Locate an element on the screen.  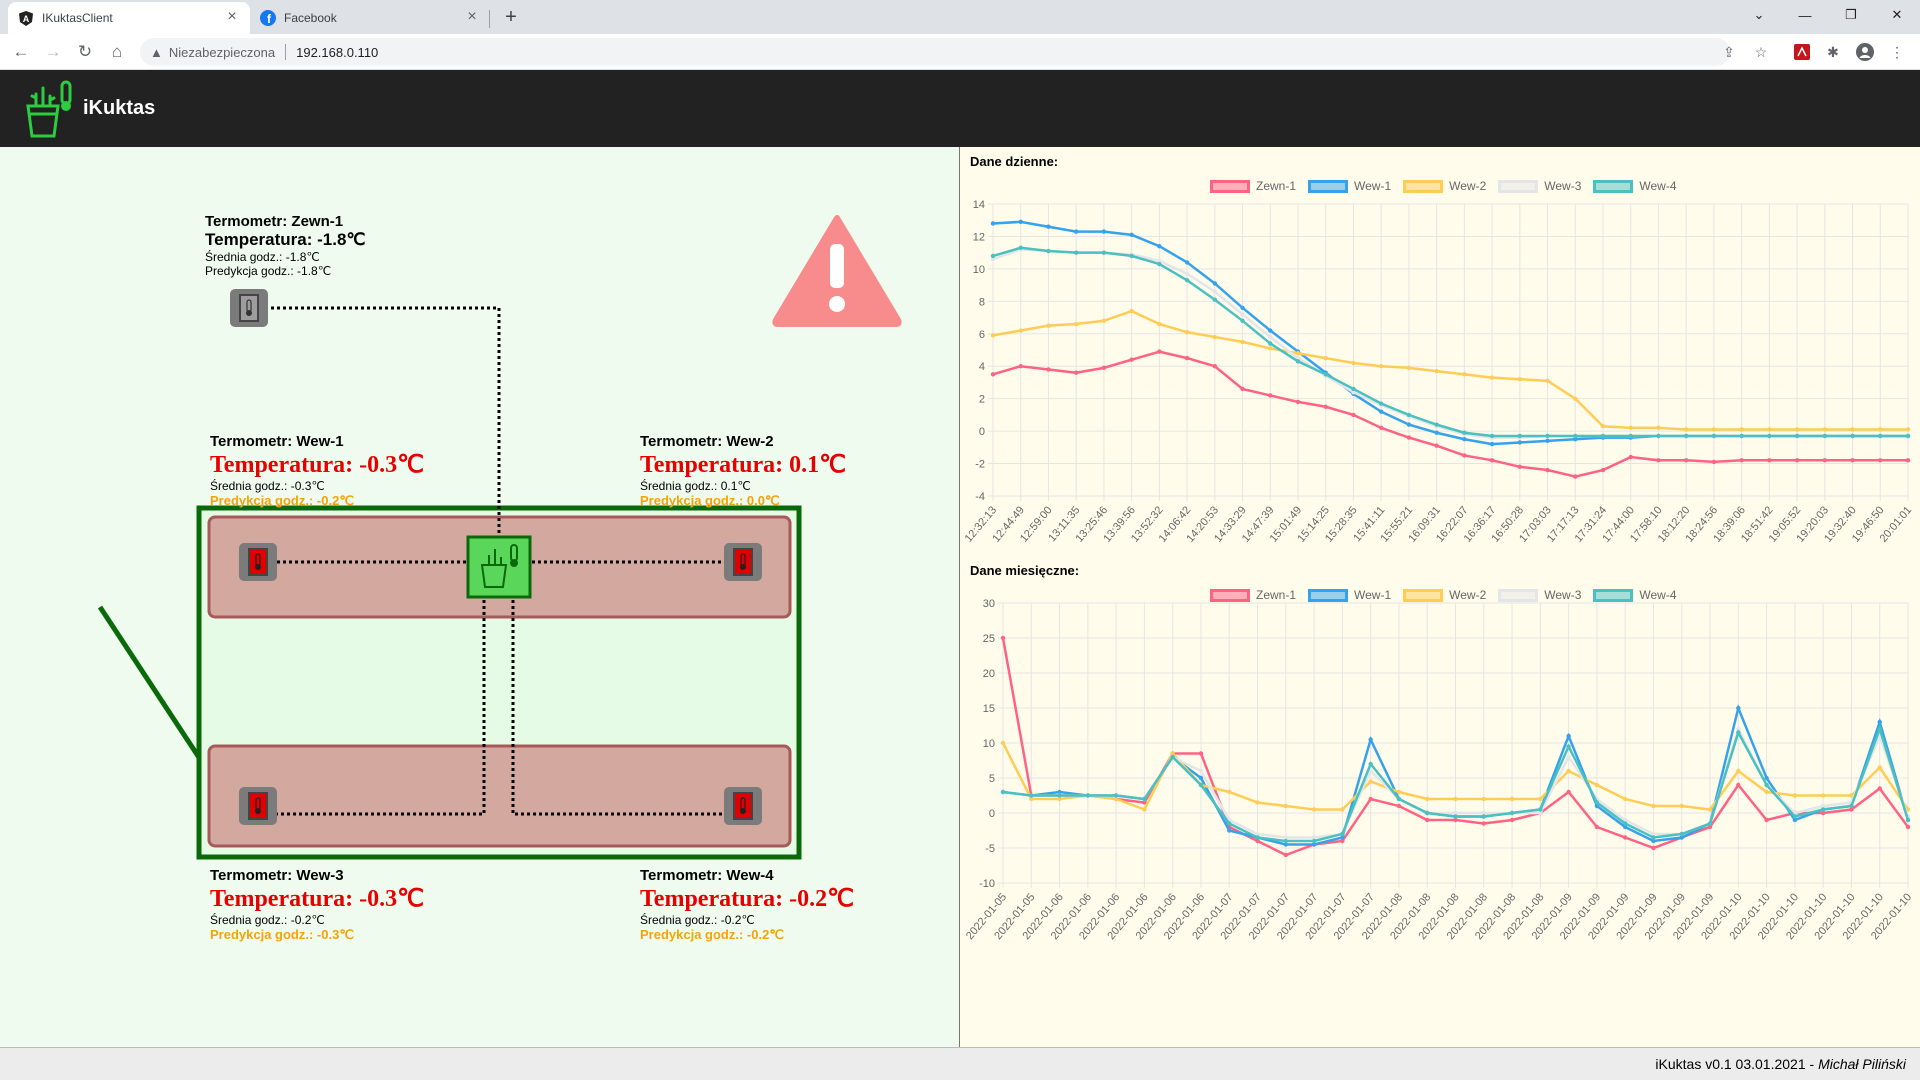
sensor-wew4 is located at coordinates (743, 806).